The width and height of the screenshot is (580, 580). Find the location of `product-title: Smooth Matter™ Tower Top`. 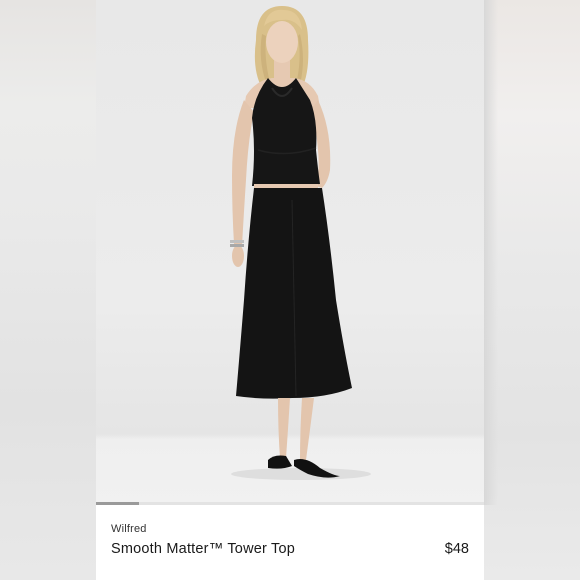

product-title: Smooth Matter™ Tower Top is located at coordinates (203, 549).